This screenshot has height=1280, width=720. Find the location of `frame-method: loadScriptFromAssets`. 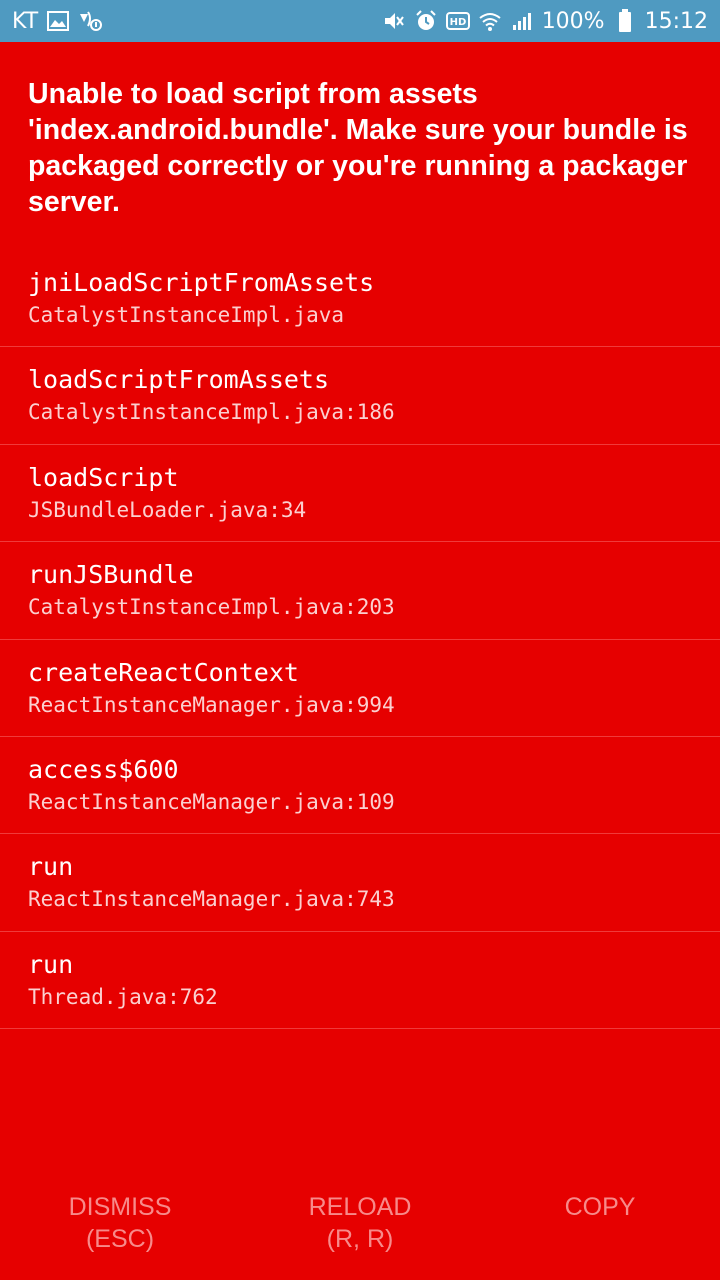

frame-method: loadScriptFromAssets is located at coordinates (179, 380).